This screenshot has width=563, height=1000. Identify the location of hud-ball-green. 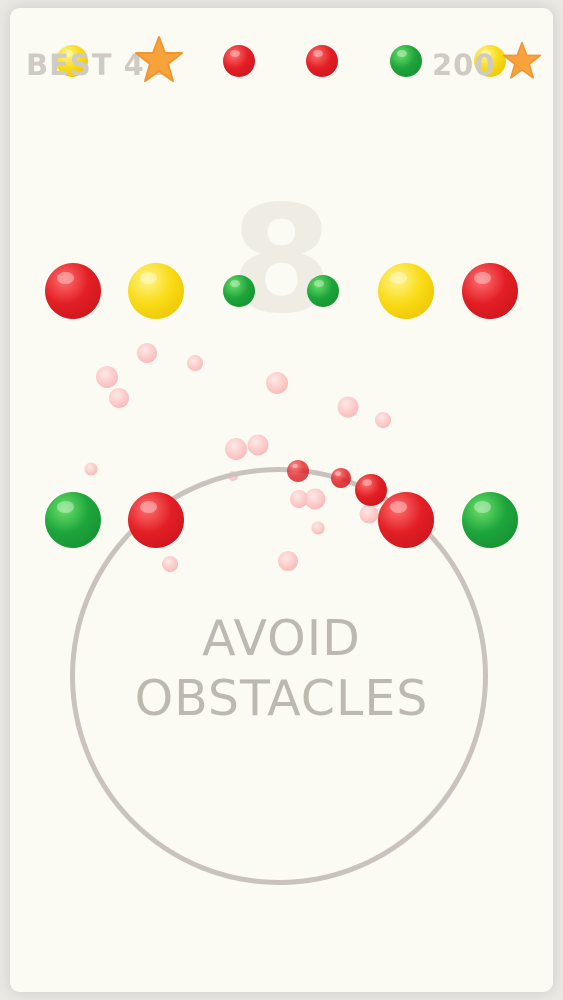
(406, 61).